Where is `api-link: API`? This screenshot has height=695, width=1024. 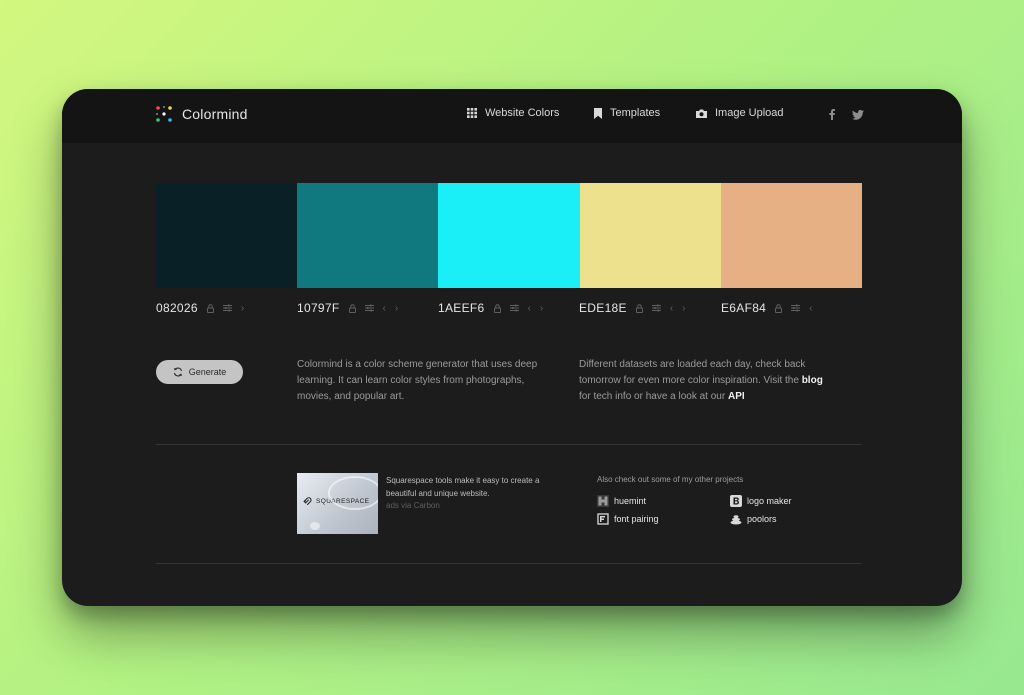 api-link: API is located at coordinates (736, 396).